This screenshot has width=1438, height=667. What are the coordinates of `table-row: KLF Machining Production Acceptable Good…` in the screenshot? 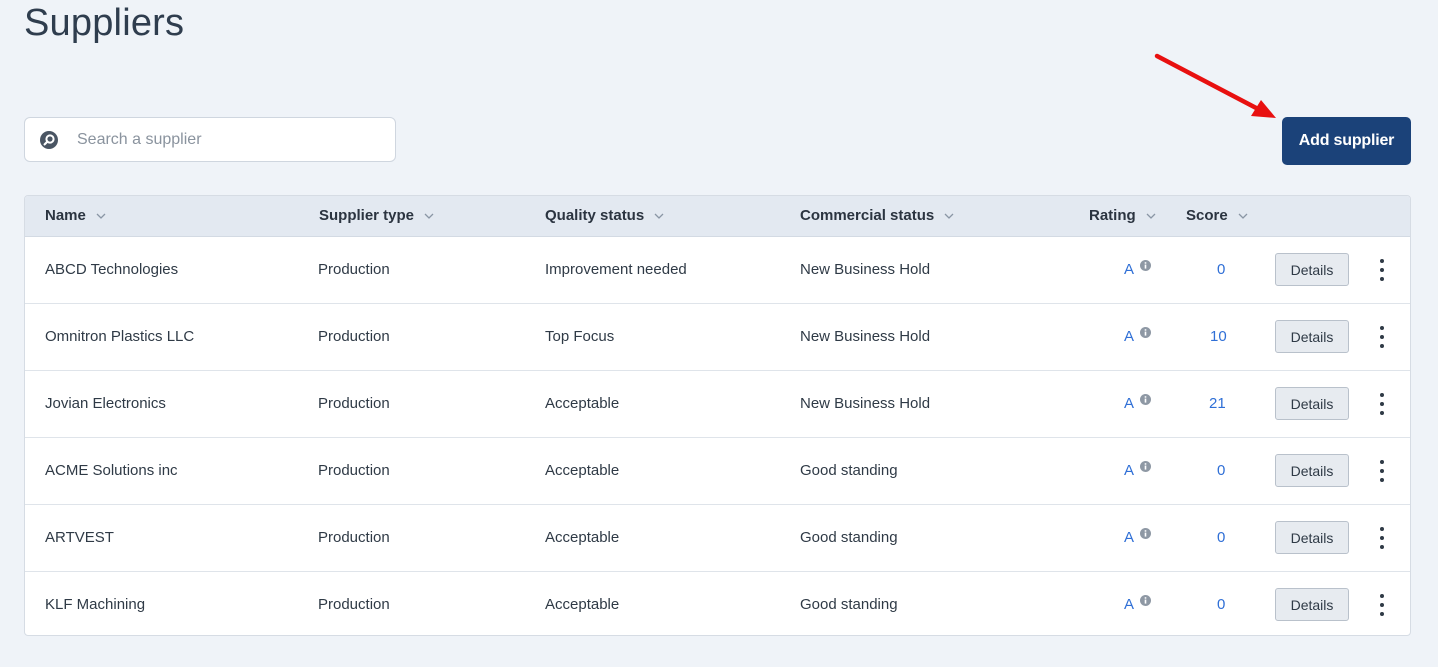 It's located at (717, 602).